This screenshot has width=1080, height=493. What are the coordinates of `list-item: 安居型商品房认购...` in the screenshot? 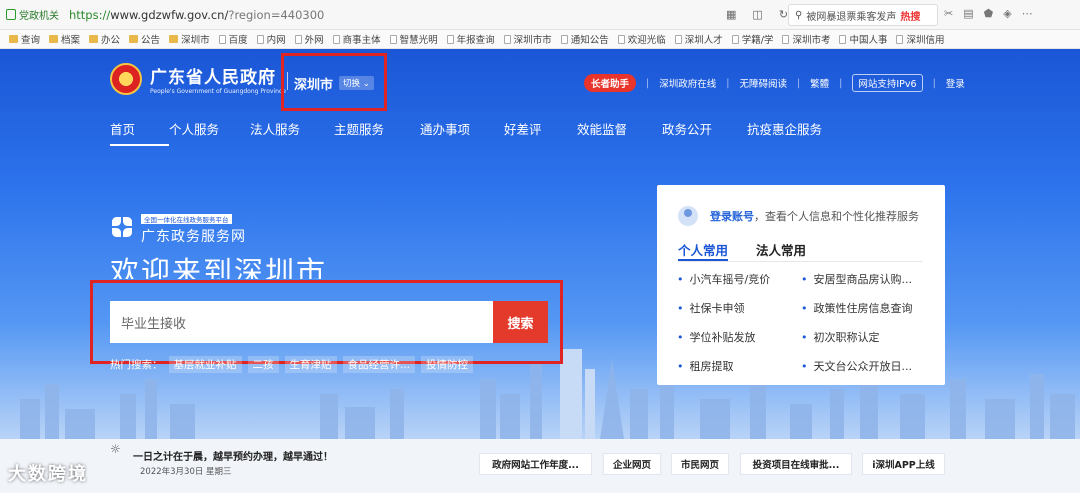 It's located at (863, 279).